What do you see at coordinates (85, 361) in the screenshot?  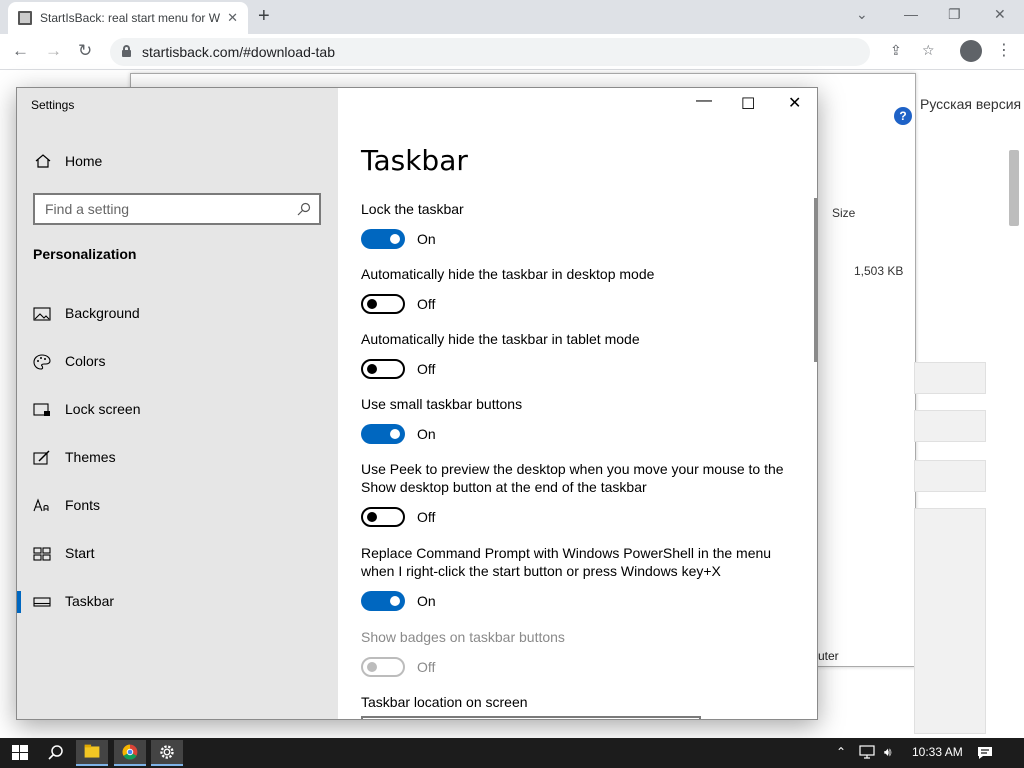 I see `sidebar-item-label: Colors` at bounding box center [85, 361].